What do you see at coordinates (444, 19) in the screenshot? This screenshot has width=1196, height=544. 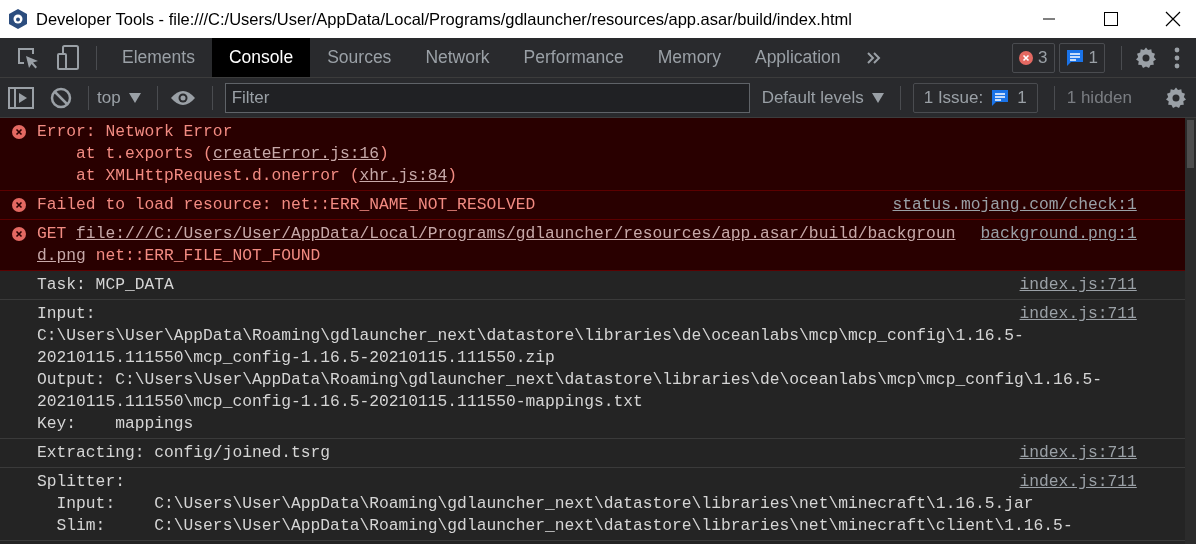 I see `window-title: Developer Tools - file:///C:/Users/User/AppData/Local/Programs/gdlauncher/resources/app.asar/build/index.html` at bounding box center [444, 19].